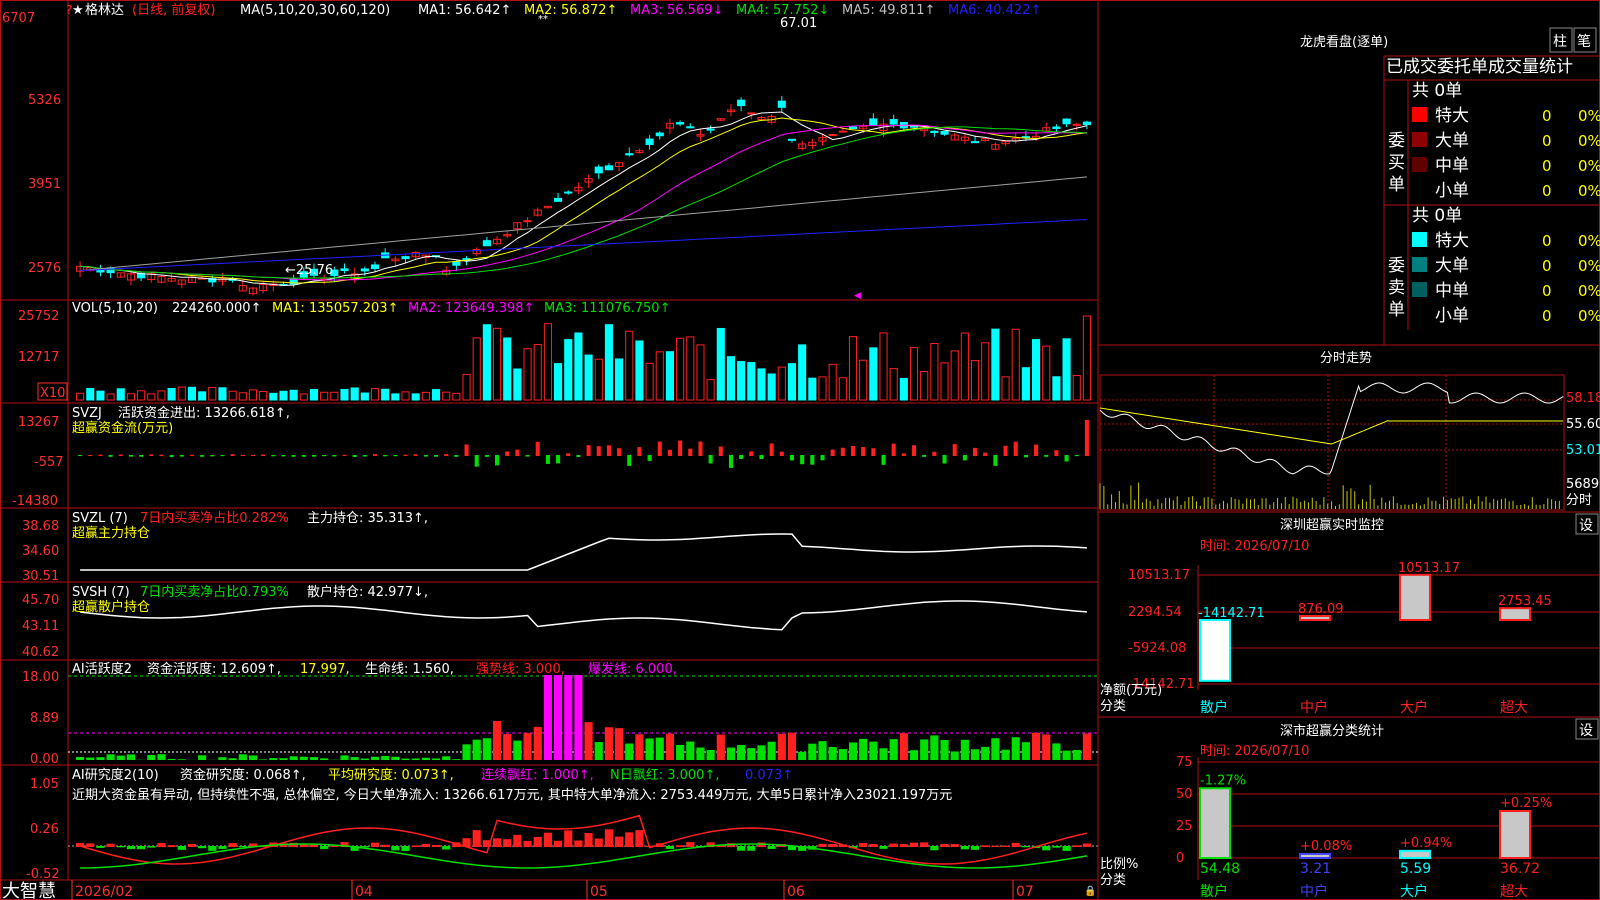 This screenshot has height=900, width=1600. What do you see at coordinates (583, 358) in the screenshot?
I see `volume-chart` at bounding box center [583, 358].